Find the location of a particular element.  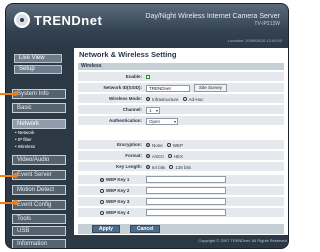

auth-select: Open ▾ is located at coordinates (162, 121).